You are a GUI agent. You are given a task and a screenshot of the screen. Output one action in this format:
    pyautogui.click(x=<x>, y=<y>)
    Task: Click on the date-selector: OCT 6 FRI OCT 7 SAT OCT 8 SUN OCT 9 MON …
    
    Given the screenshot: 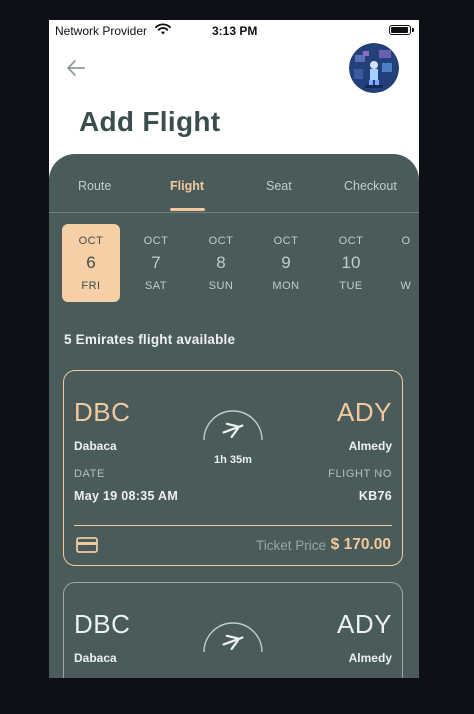 What is the action you would take?
    pyautogui.click(x=234, y=264)
    